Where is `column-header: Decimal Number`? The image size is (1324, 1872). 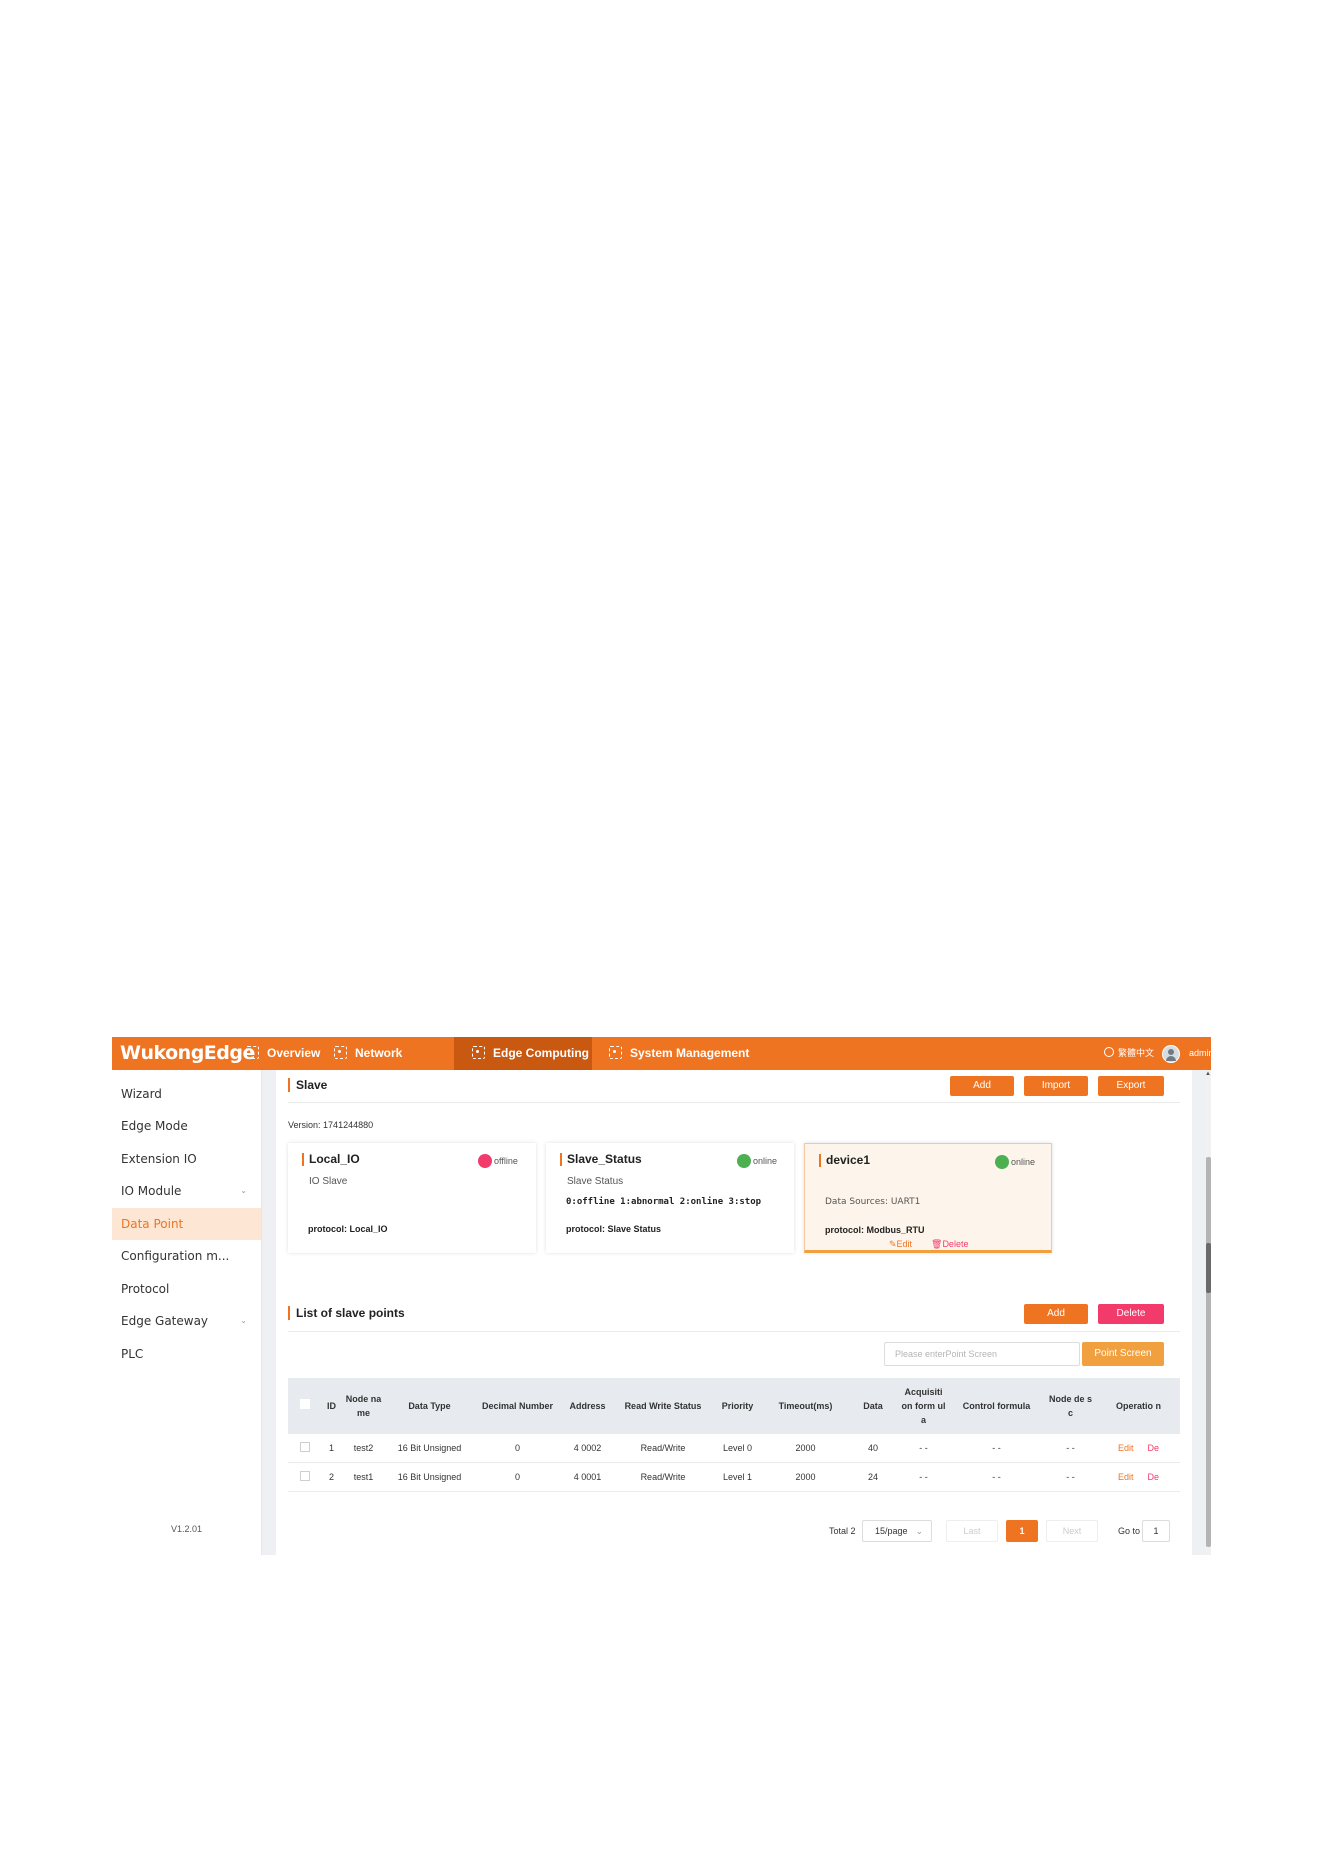
column-header: Decimal Number is located at coordinates (517, 1406).